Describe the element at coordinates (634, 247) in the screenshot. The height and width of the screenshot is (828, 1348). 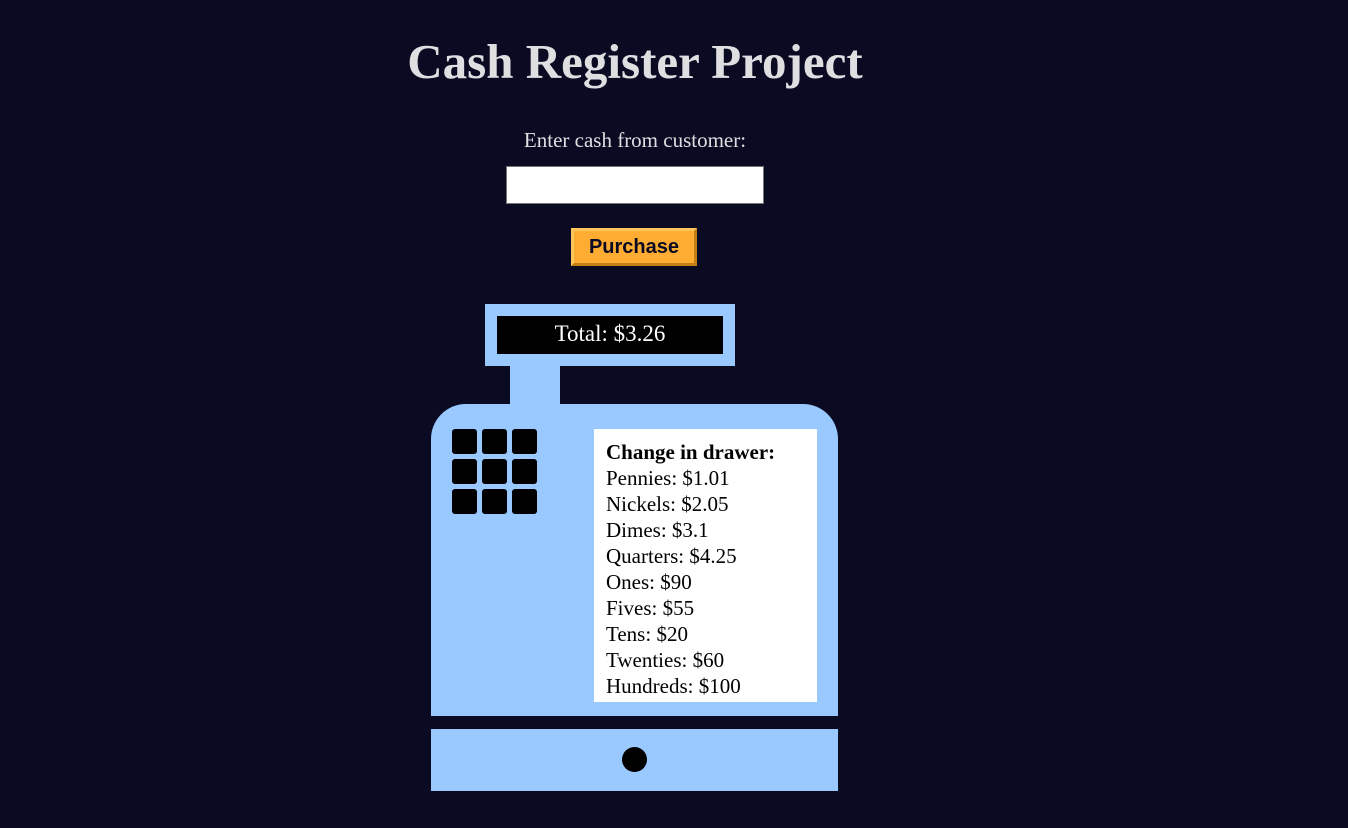
I see `purchase-button: Purchase` at that location.